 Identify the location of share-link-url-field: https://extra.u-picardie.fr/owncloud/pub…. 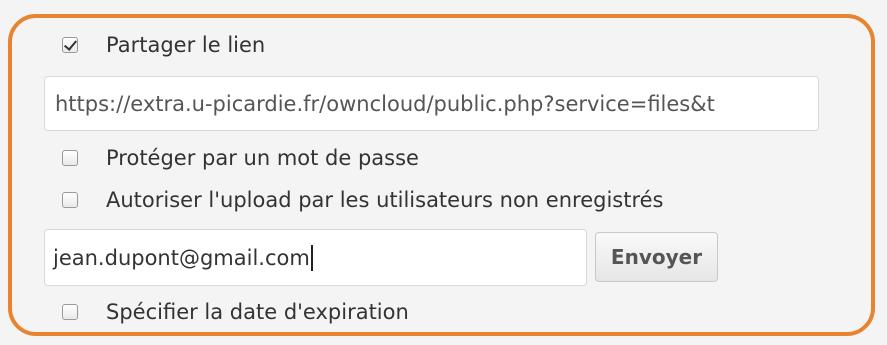
(431, 103).